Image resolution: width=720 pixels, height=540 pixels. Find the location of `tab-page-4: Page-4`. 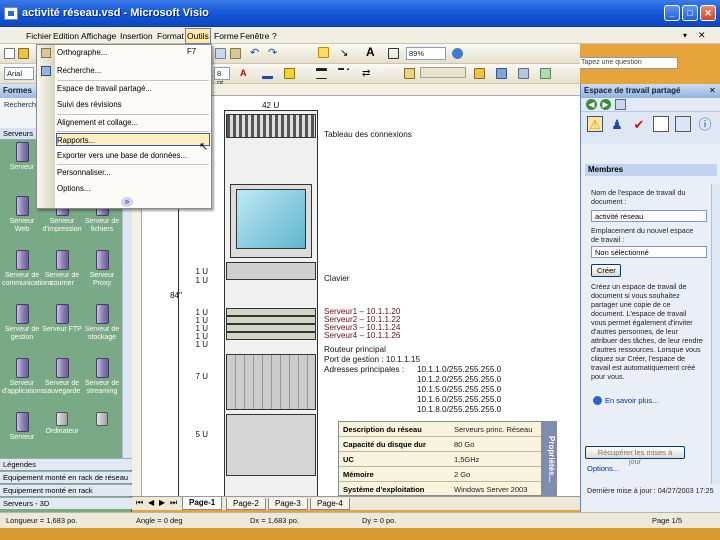

tab-page-4: Page-4 is located at coordinates (330, 504).